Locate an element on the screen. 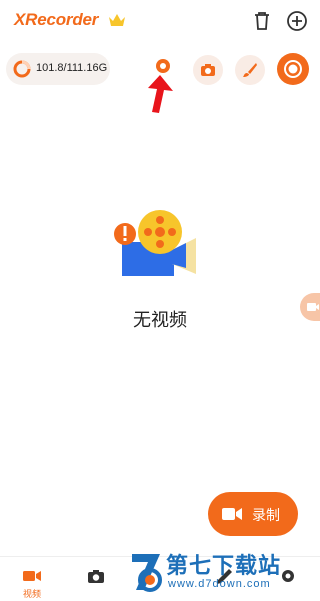 The width and height of the screenshot is (320, 601). empty-state-message: 无视频 is located at coordinates (160, 320).